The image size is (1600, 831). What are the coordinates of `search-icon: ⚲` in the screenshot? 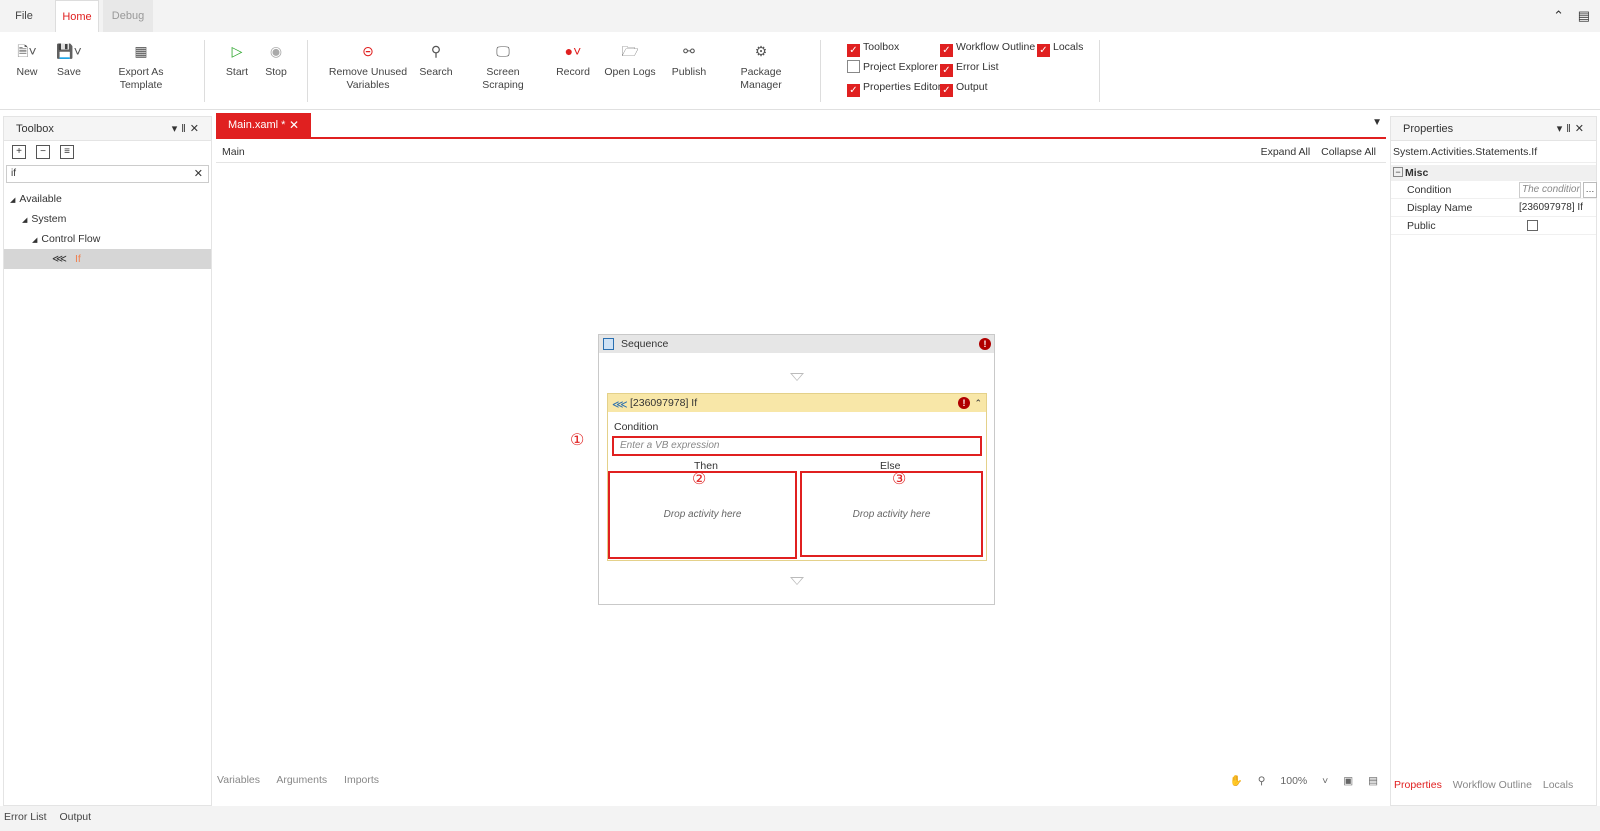 It's located at (436, 51).